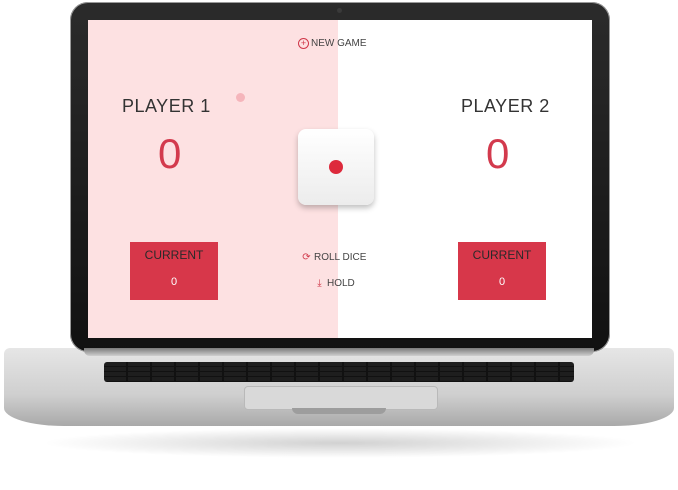  What do you see at coordinates (303, 43) in the screenshot?
I see `plus-circle-icon: +` at bounding box center [303, 43].